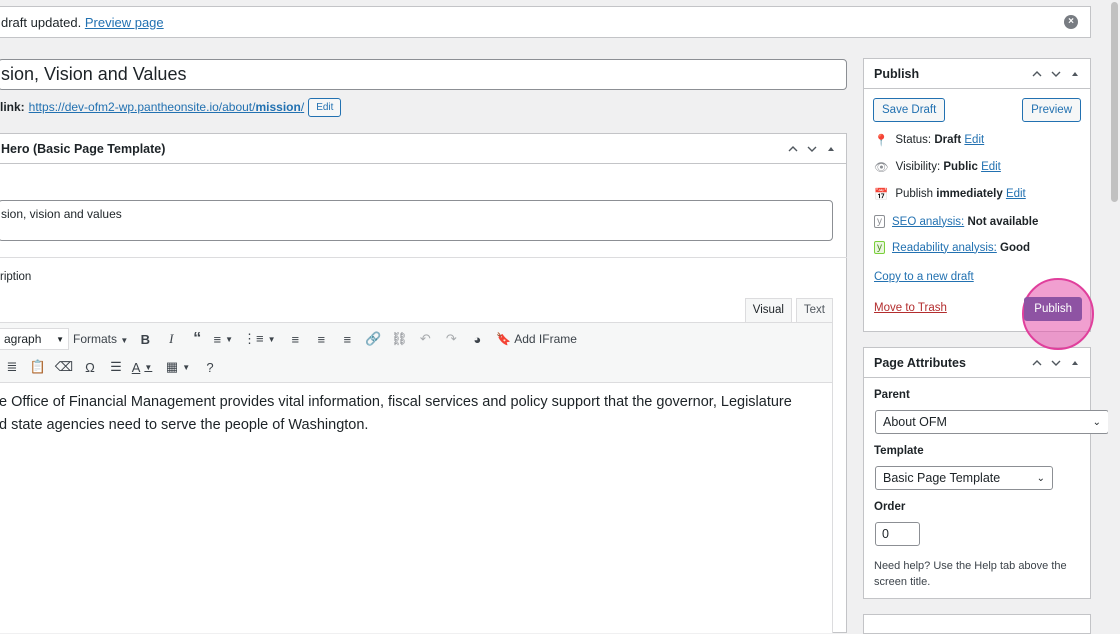  I want to click on next-metabox, so click(977, 624).